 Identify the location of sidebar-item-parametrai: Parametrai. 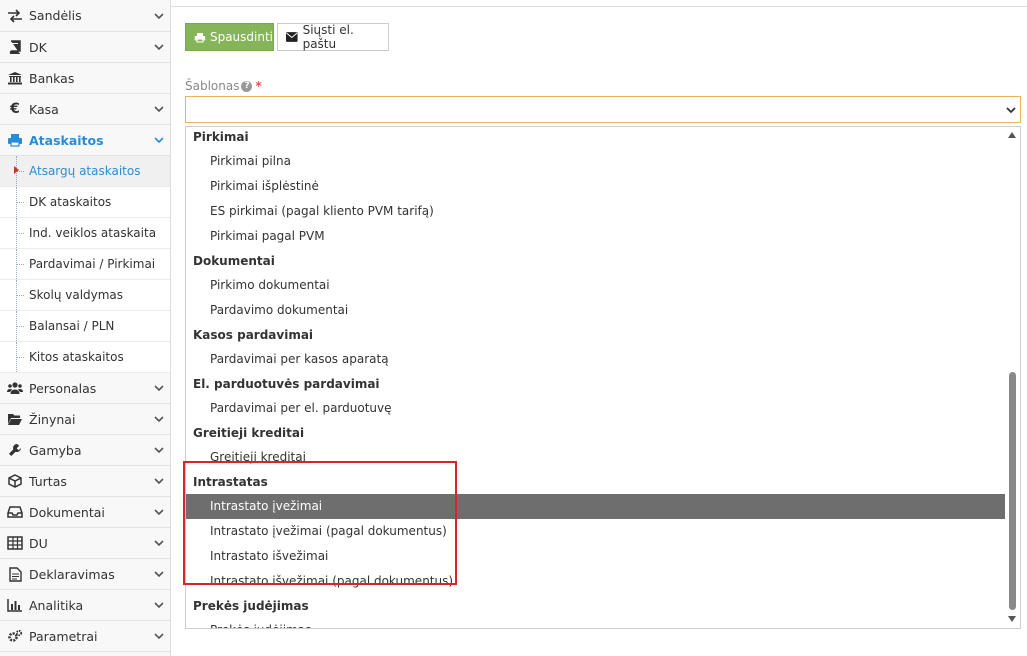
(85, 636).